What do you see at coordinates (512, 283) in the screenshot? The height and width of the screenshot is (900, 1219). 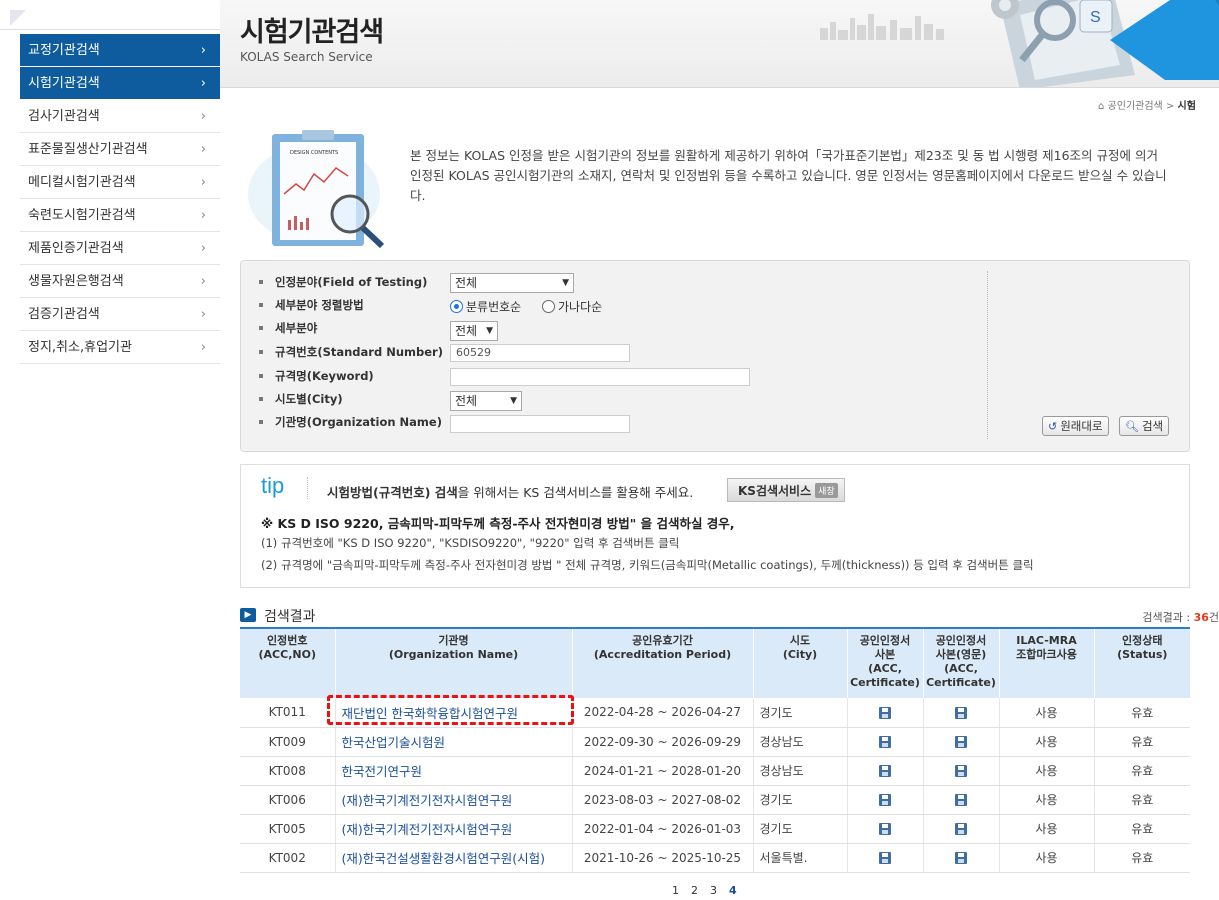 I see `field-select: 전체 ▼` at bounding box center [512, 283].